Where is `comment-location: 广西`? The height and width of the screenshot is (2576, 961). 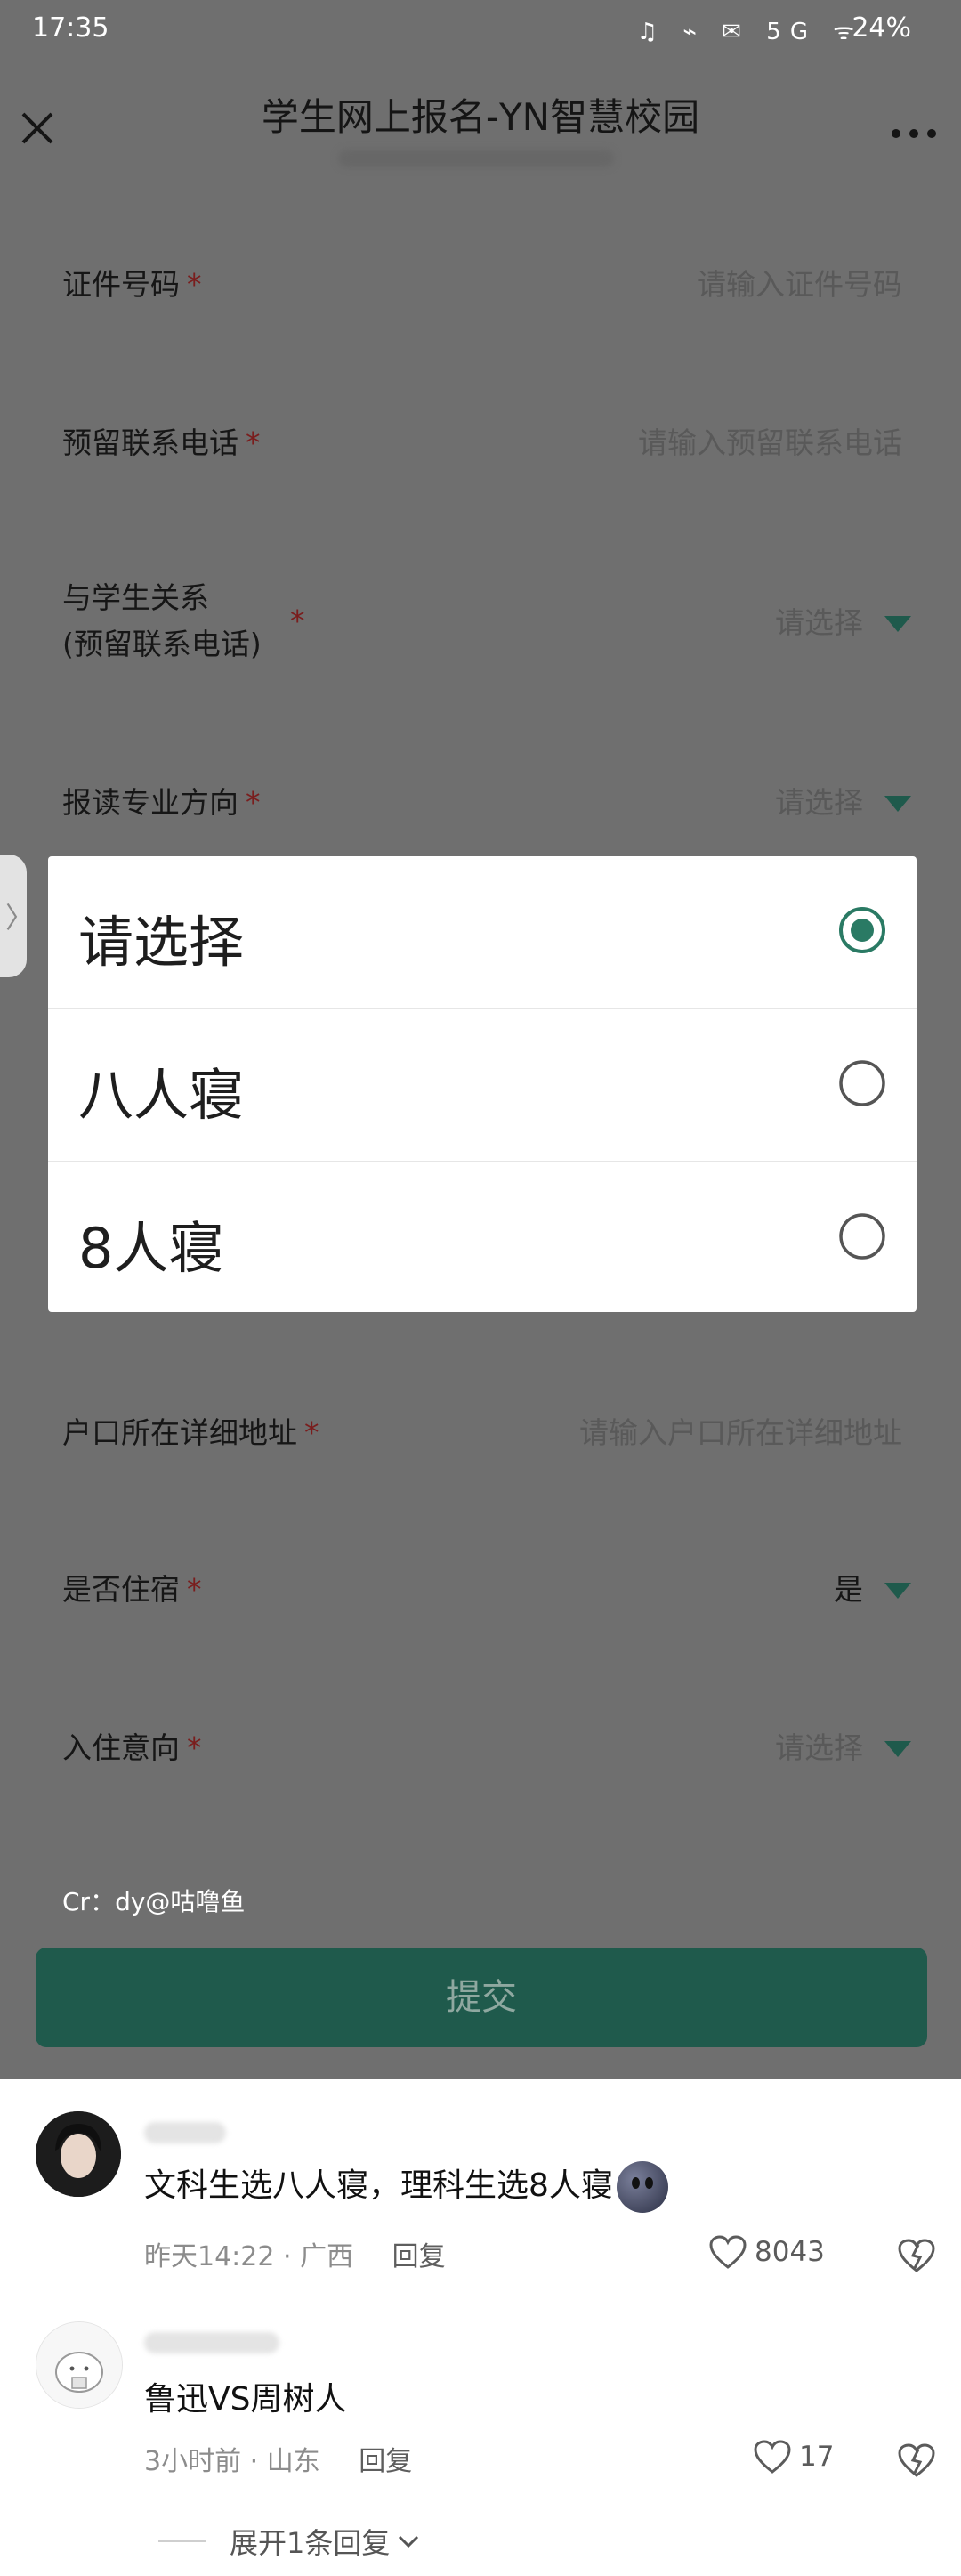
comment-location: 广西 is located at coordinates (327, 2256).